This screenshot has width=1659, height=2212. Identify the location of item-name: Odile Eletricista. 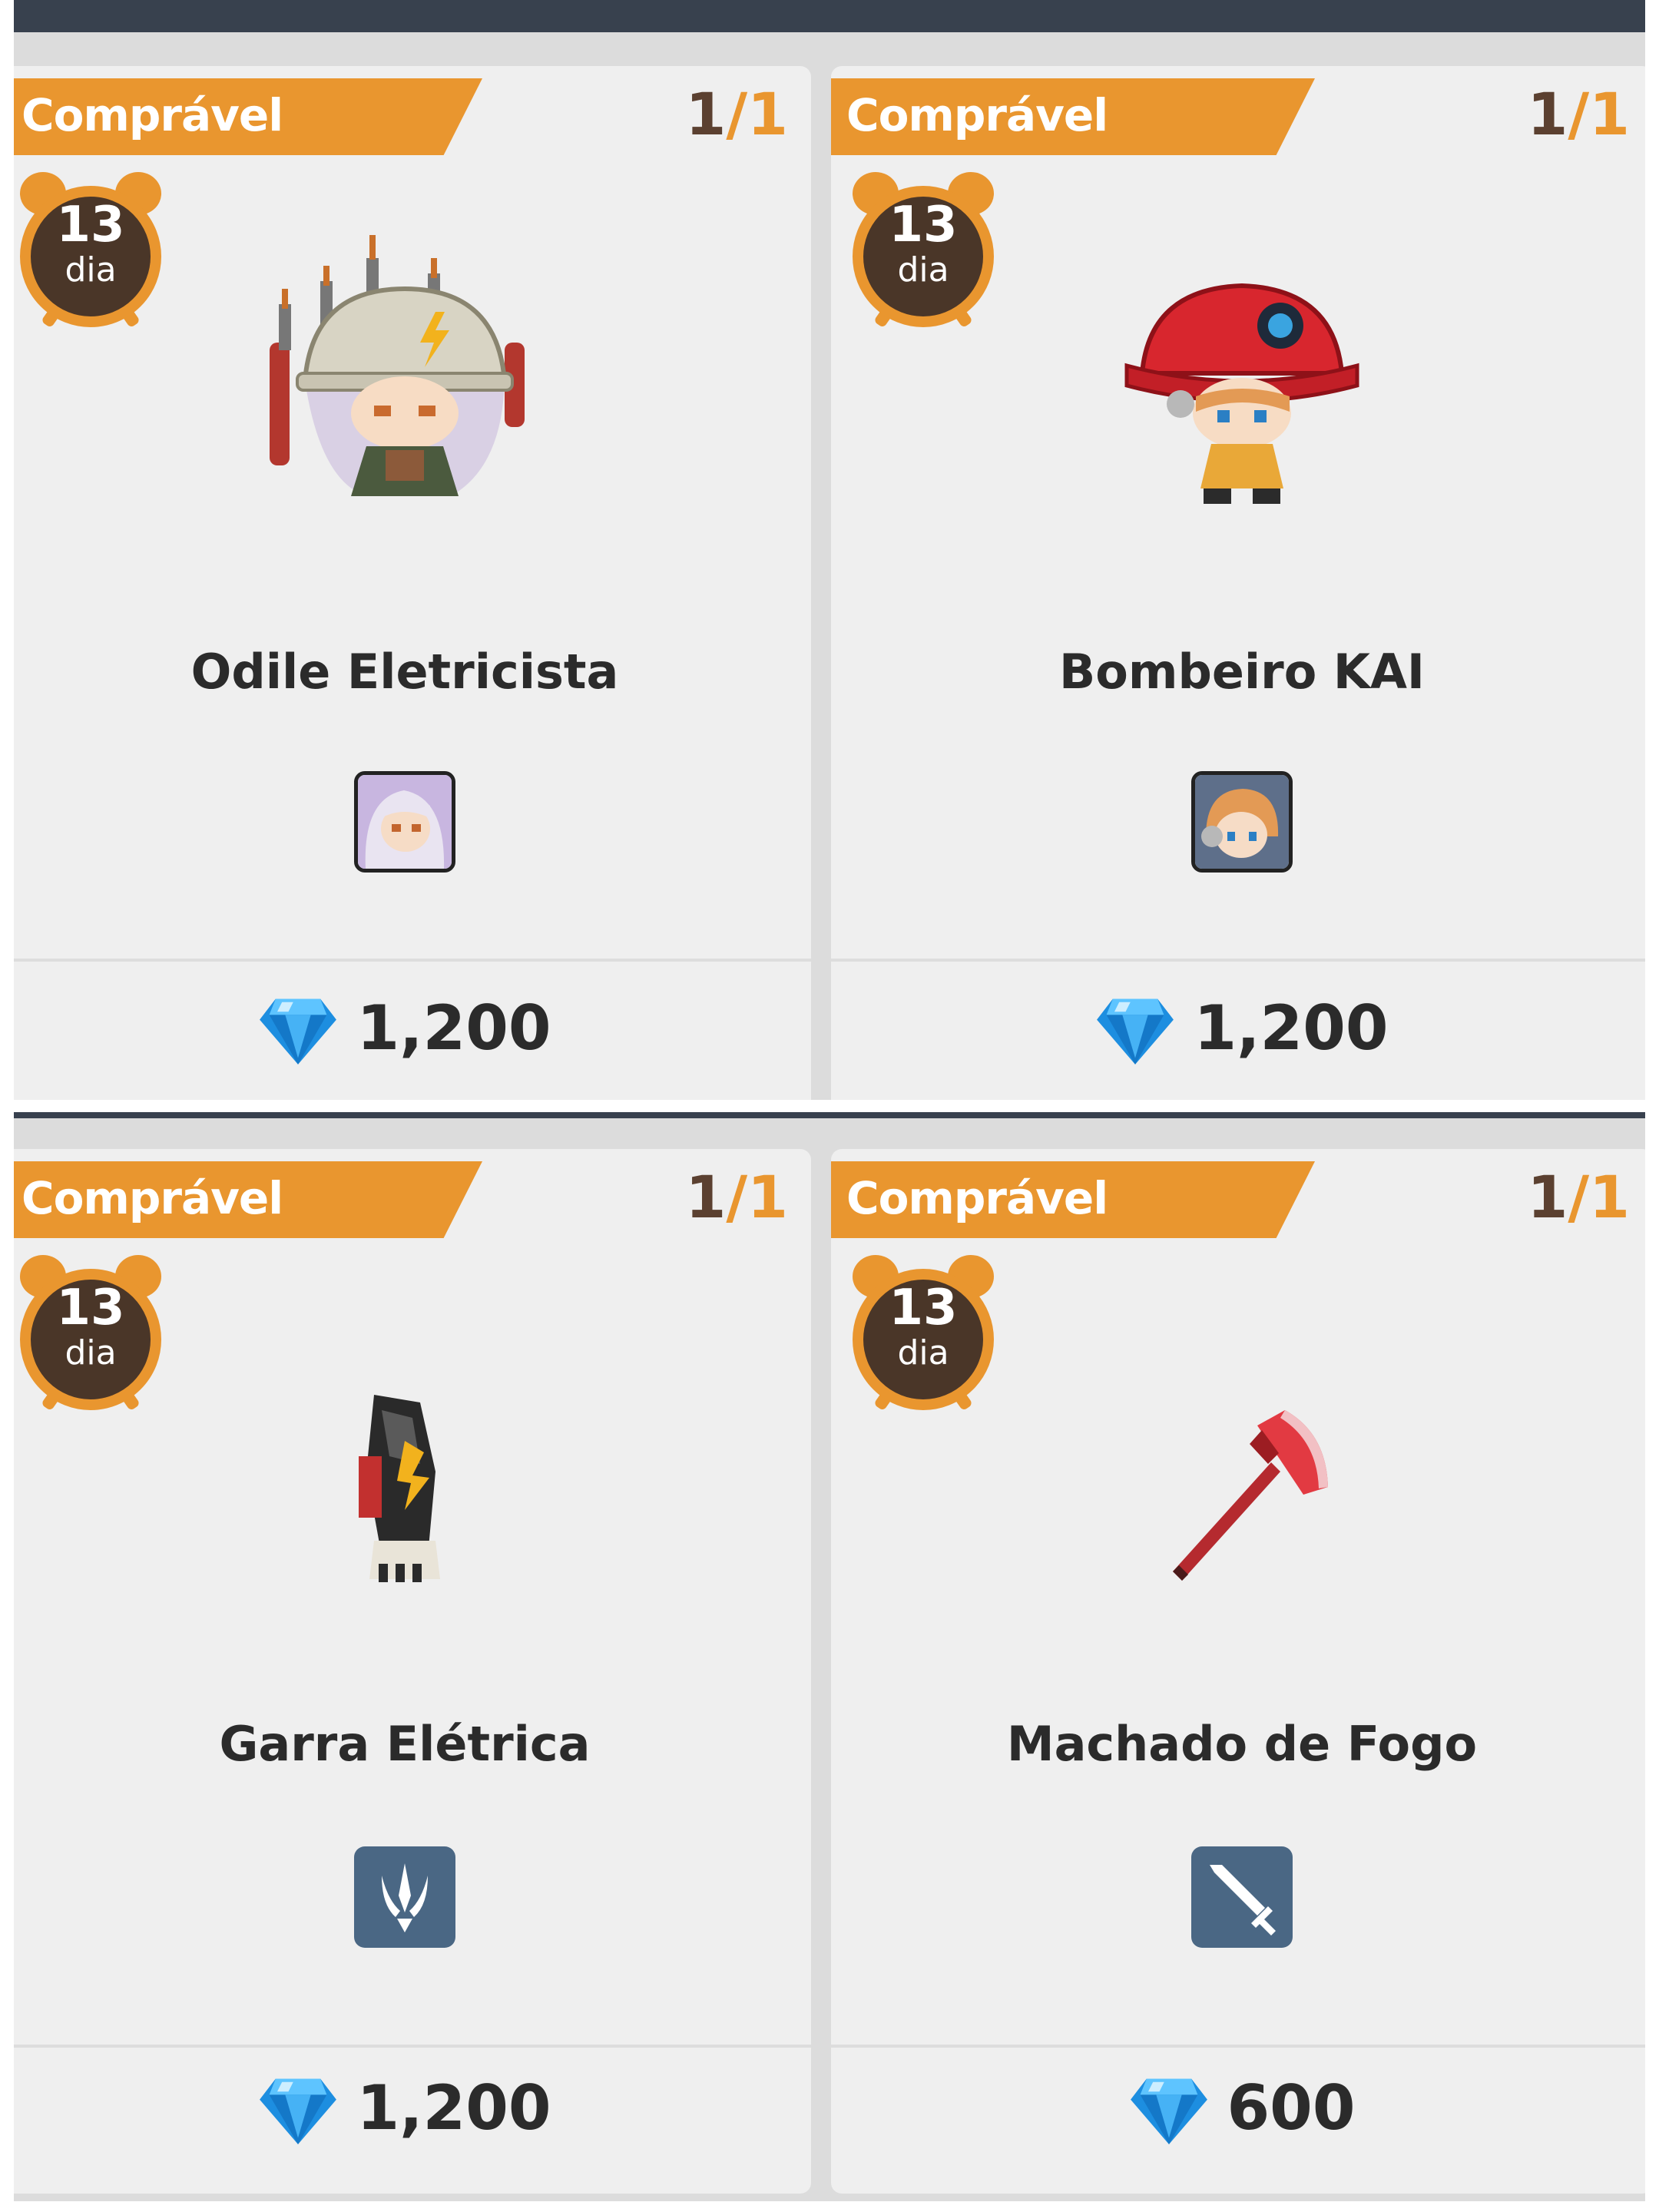
(405, 672).